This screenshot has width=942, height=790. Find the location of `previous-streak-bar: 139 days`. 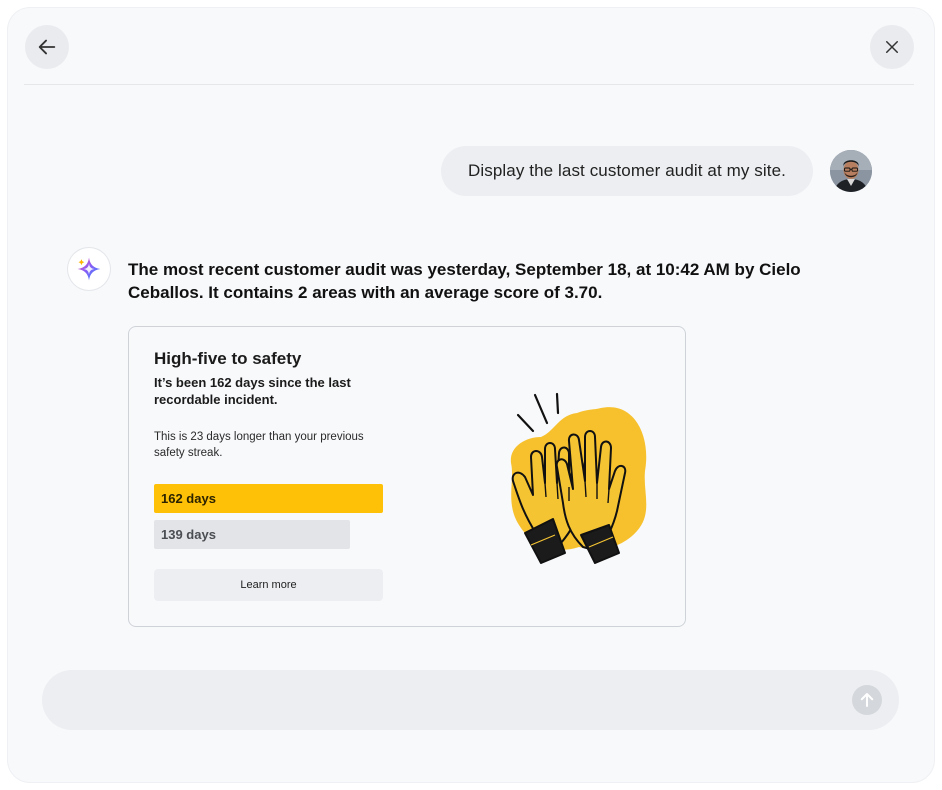

previous-streak-bar: 139 days is located at coordinates (268, 534).